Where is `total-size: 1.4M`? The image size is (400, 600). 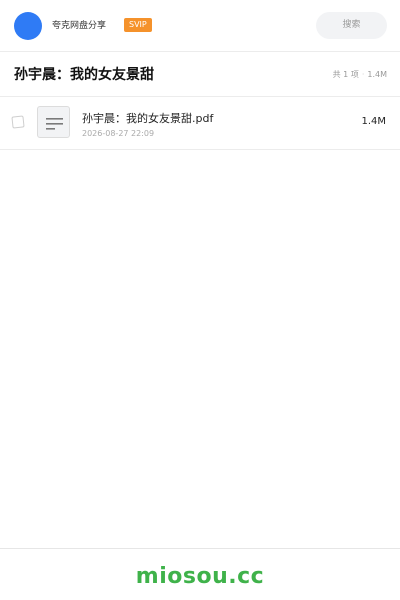 total-size: 1.4M is located at coordinates (377, 74).